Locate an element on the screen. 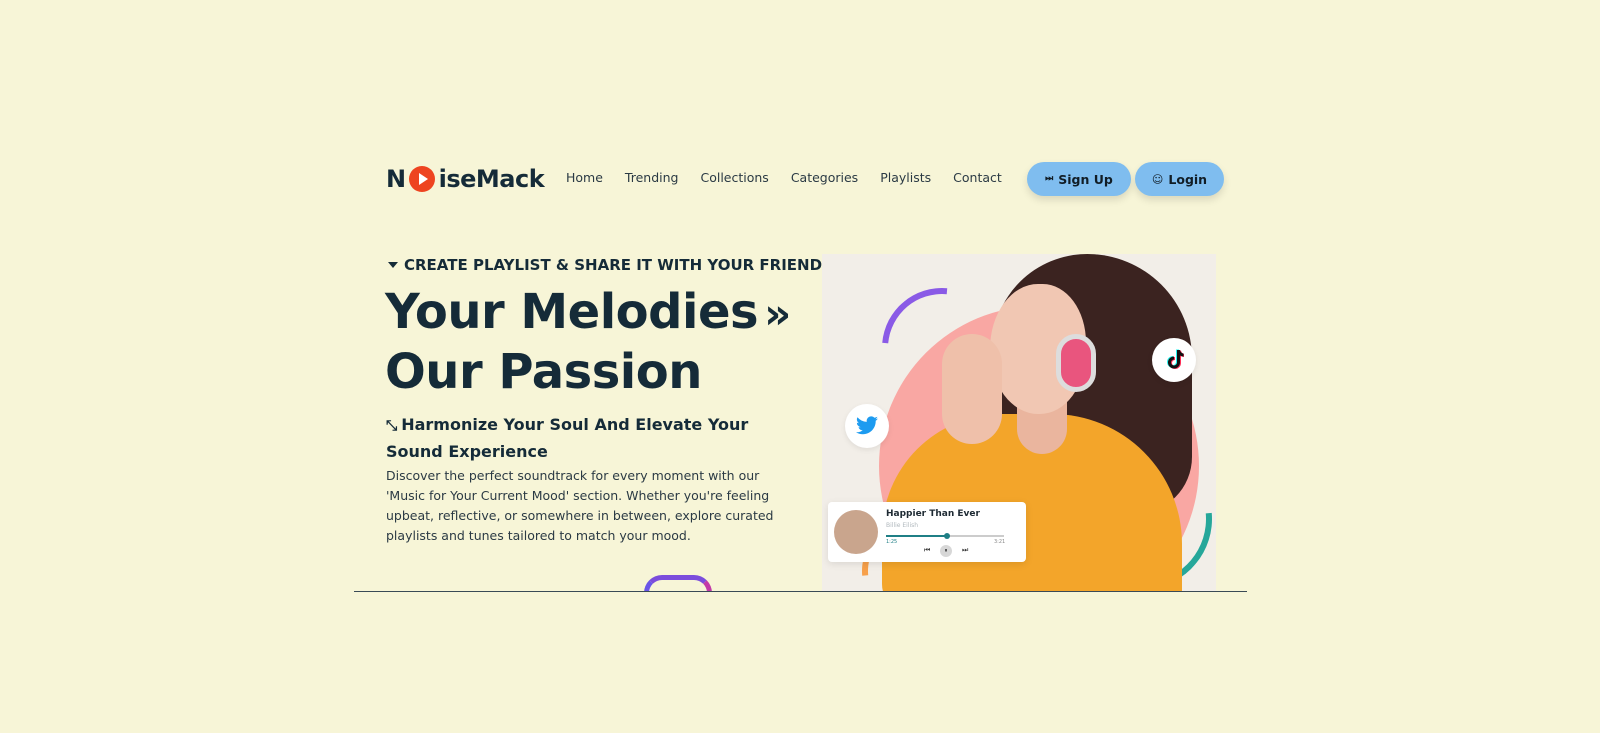  login-button: ☺ Login is located at coordinates (1179, 179).